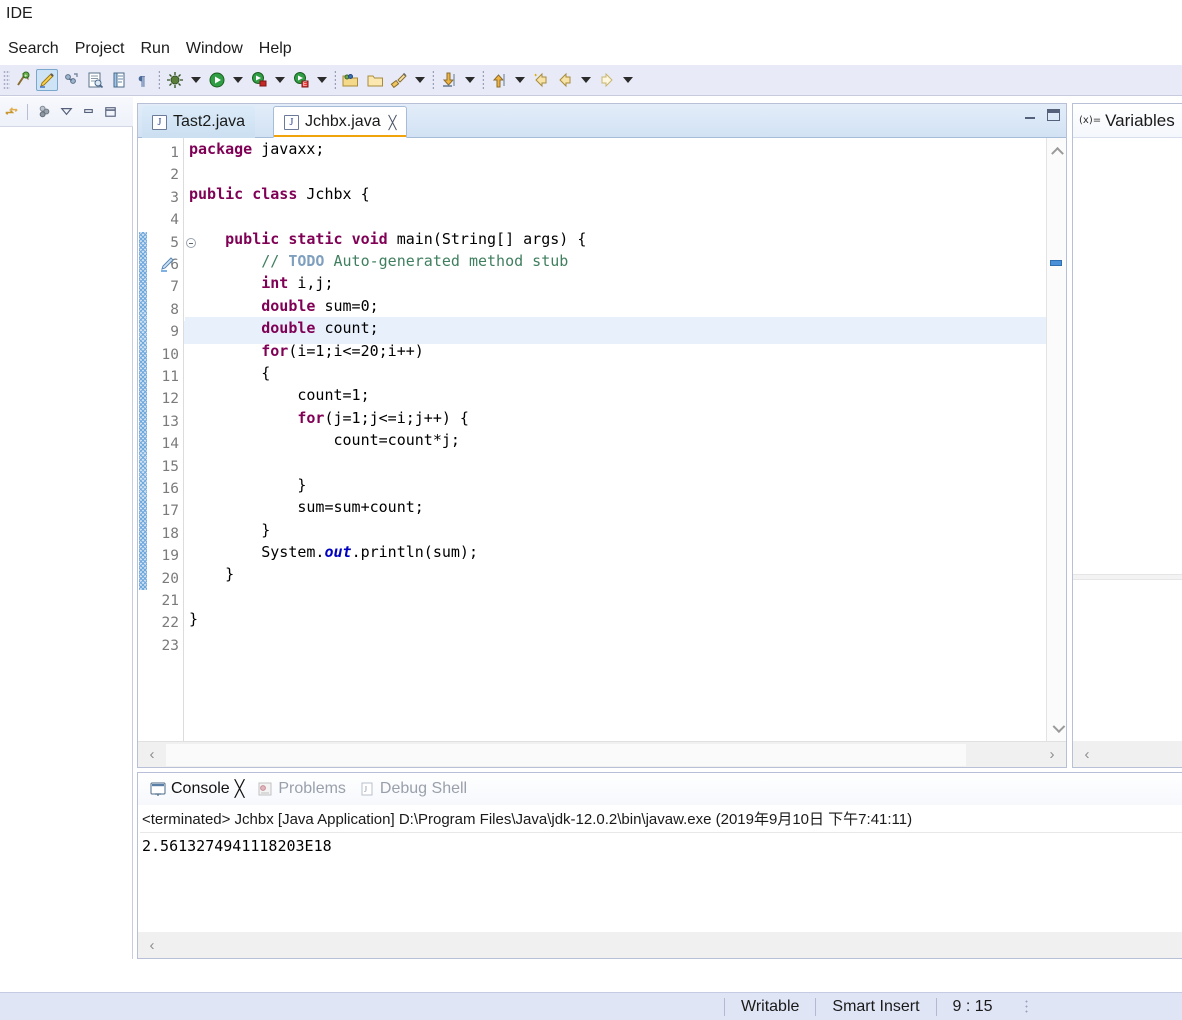 This screenshot has width=1182, height=1020. What do you see at coordinates (660, 945) in the screenshot?
I see `console-horizontal-scrollbar: ‹` at bounding box center [660, 945].